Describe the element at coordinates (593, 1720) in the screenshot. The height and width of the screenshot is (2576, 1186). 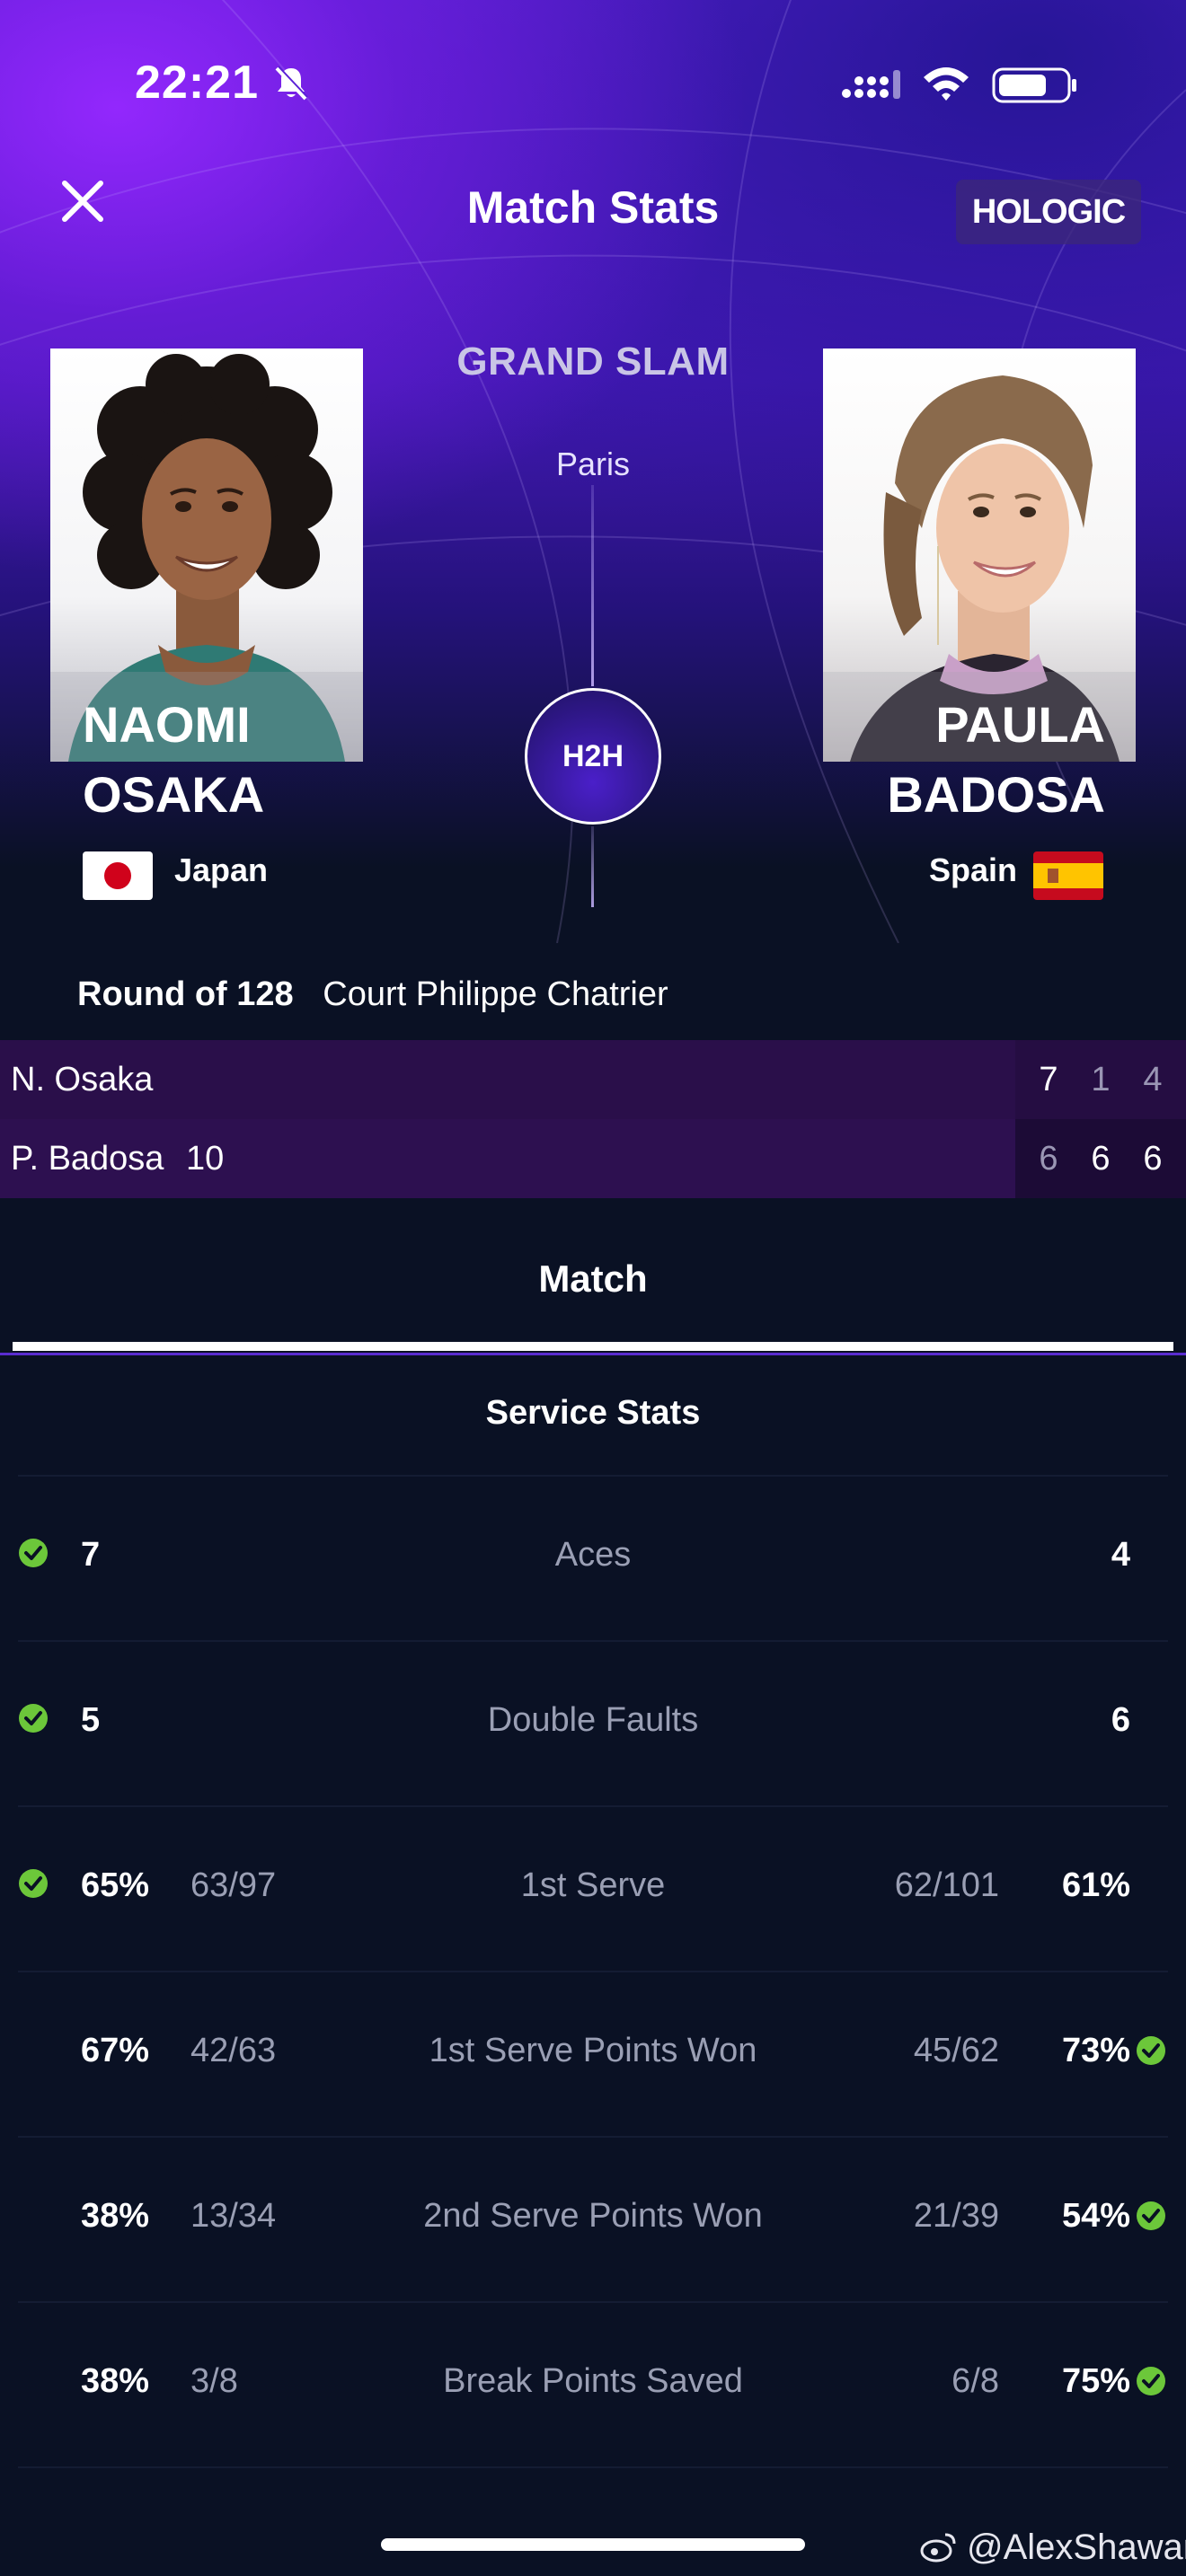
I see `stat-label: Double Faults` at that location.